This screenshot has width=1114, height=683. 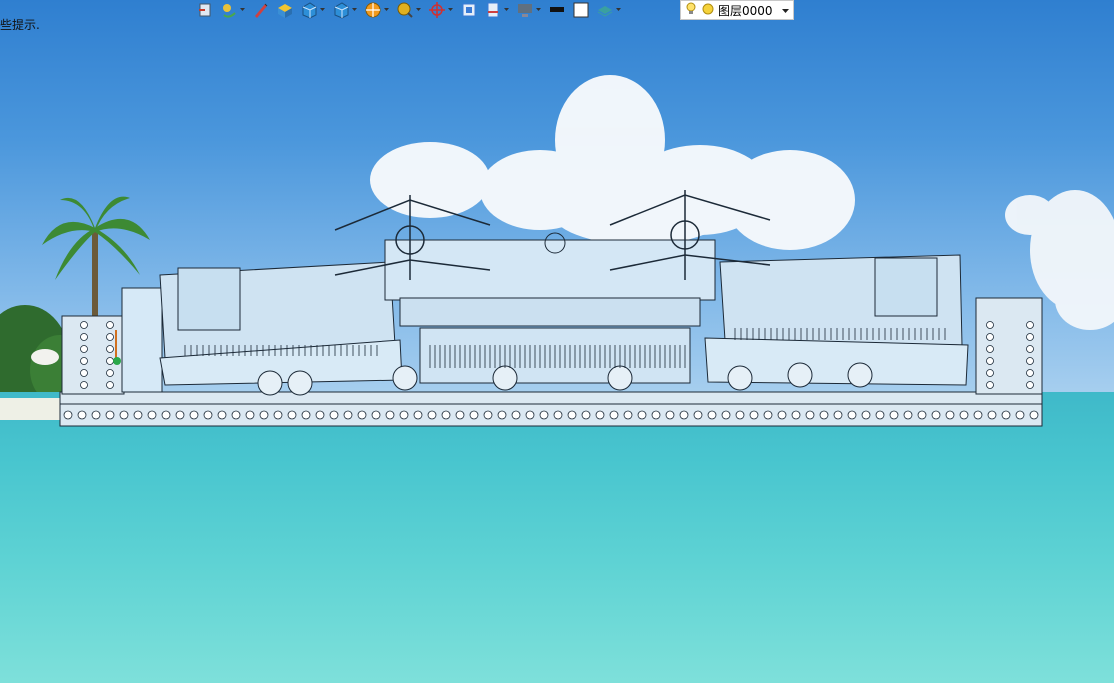 I want to click on lightbulb-icon, so click(x=691, y=10).